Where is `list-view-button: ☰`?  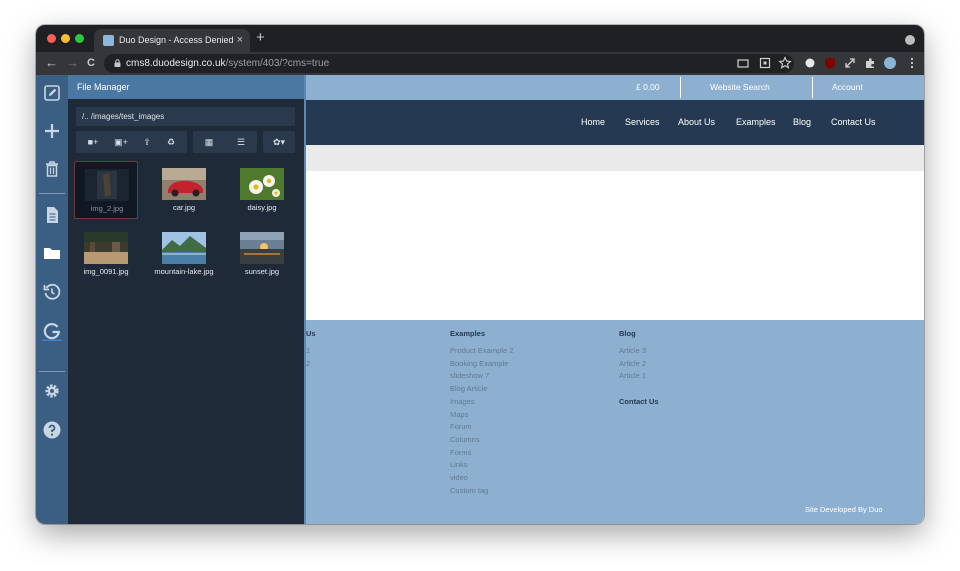
list-view-button: ☰ is located at coordinates (241, 142).